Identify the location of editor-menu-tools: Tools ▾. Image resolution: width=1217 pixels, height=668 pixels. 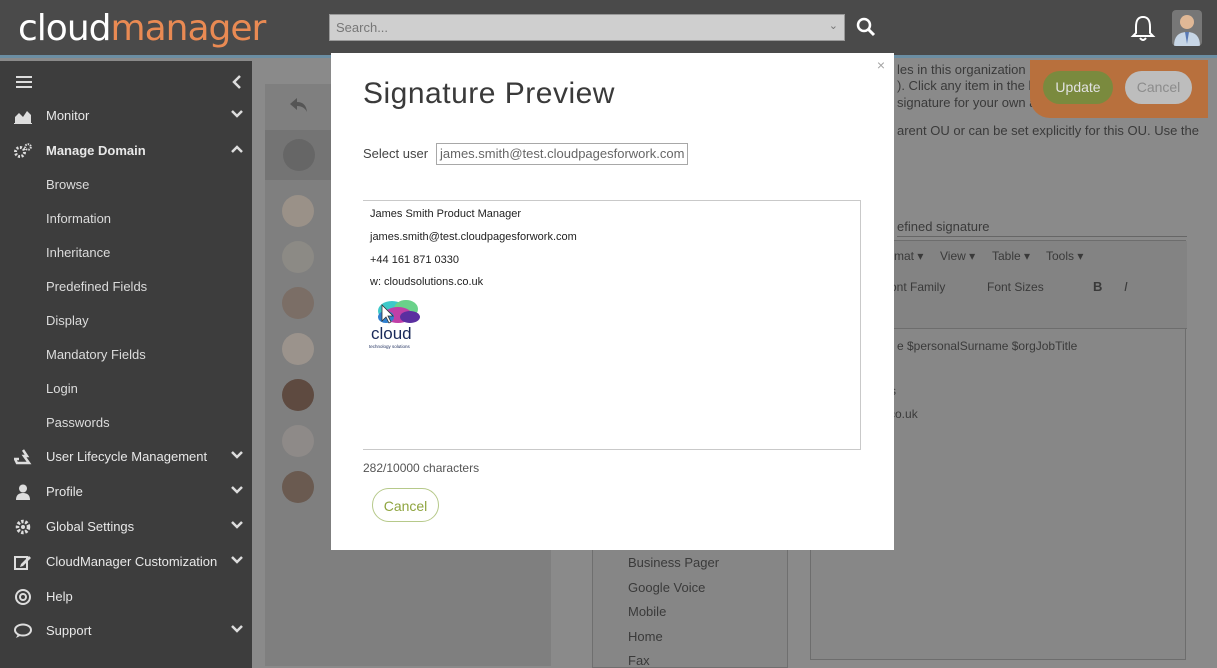
(1064, 256).